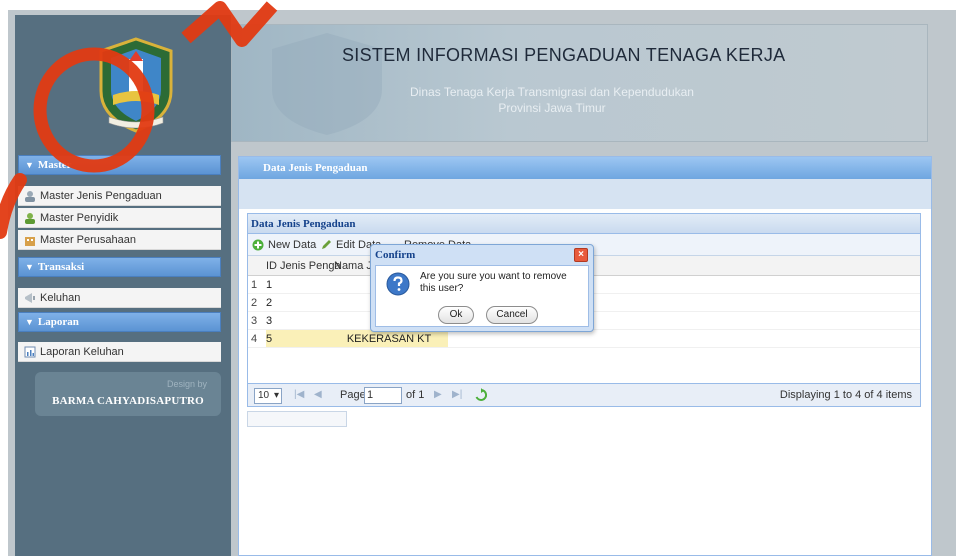  I want to click on prev-page-icon: ◀, so click(318, 394).